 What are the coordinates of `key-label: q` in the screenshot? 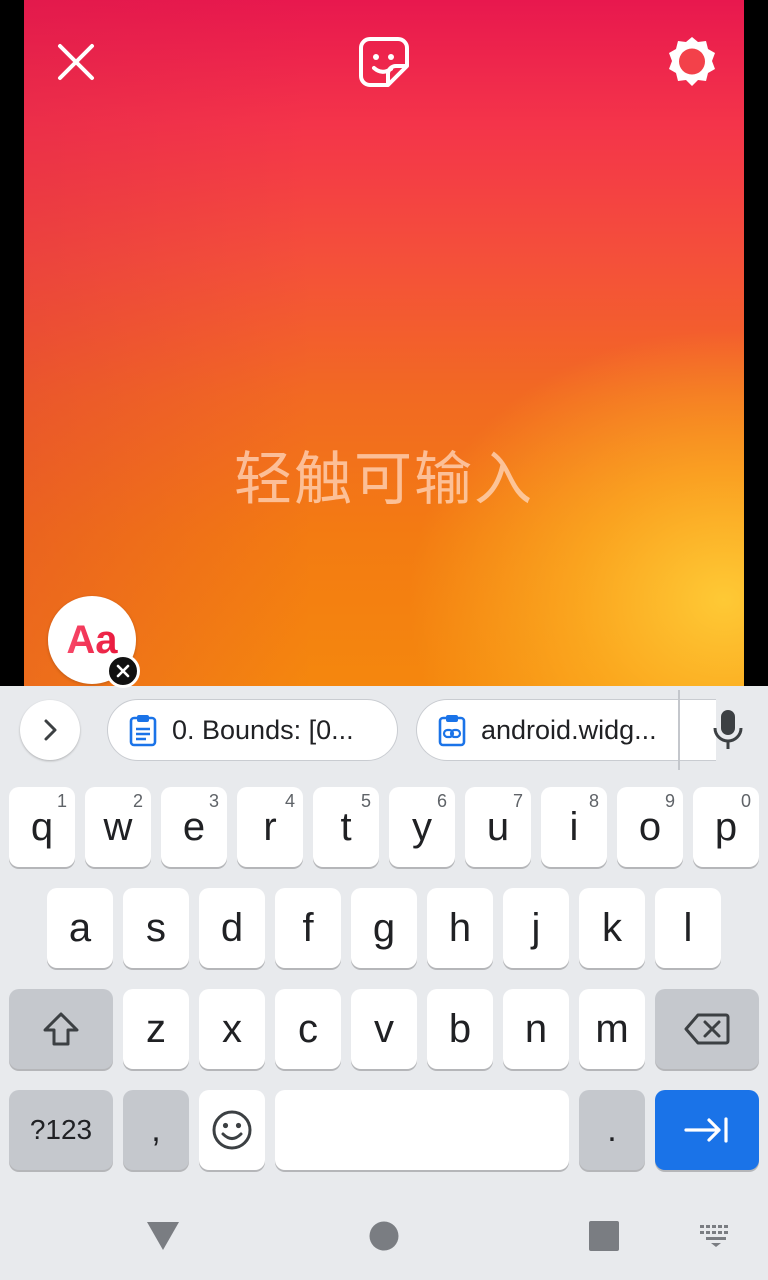 It's located at (42, 827).